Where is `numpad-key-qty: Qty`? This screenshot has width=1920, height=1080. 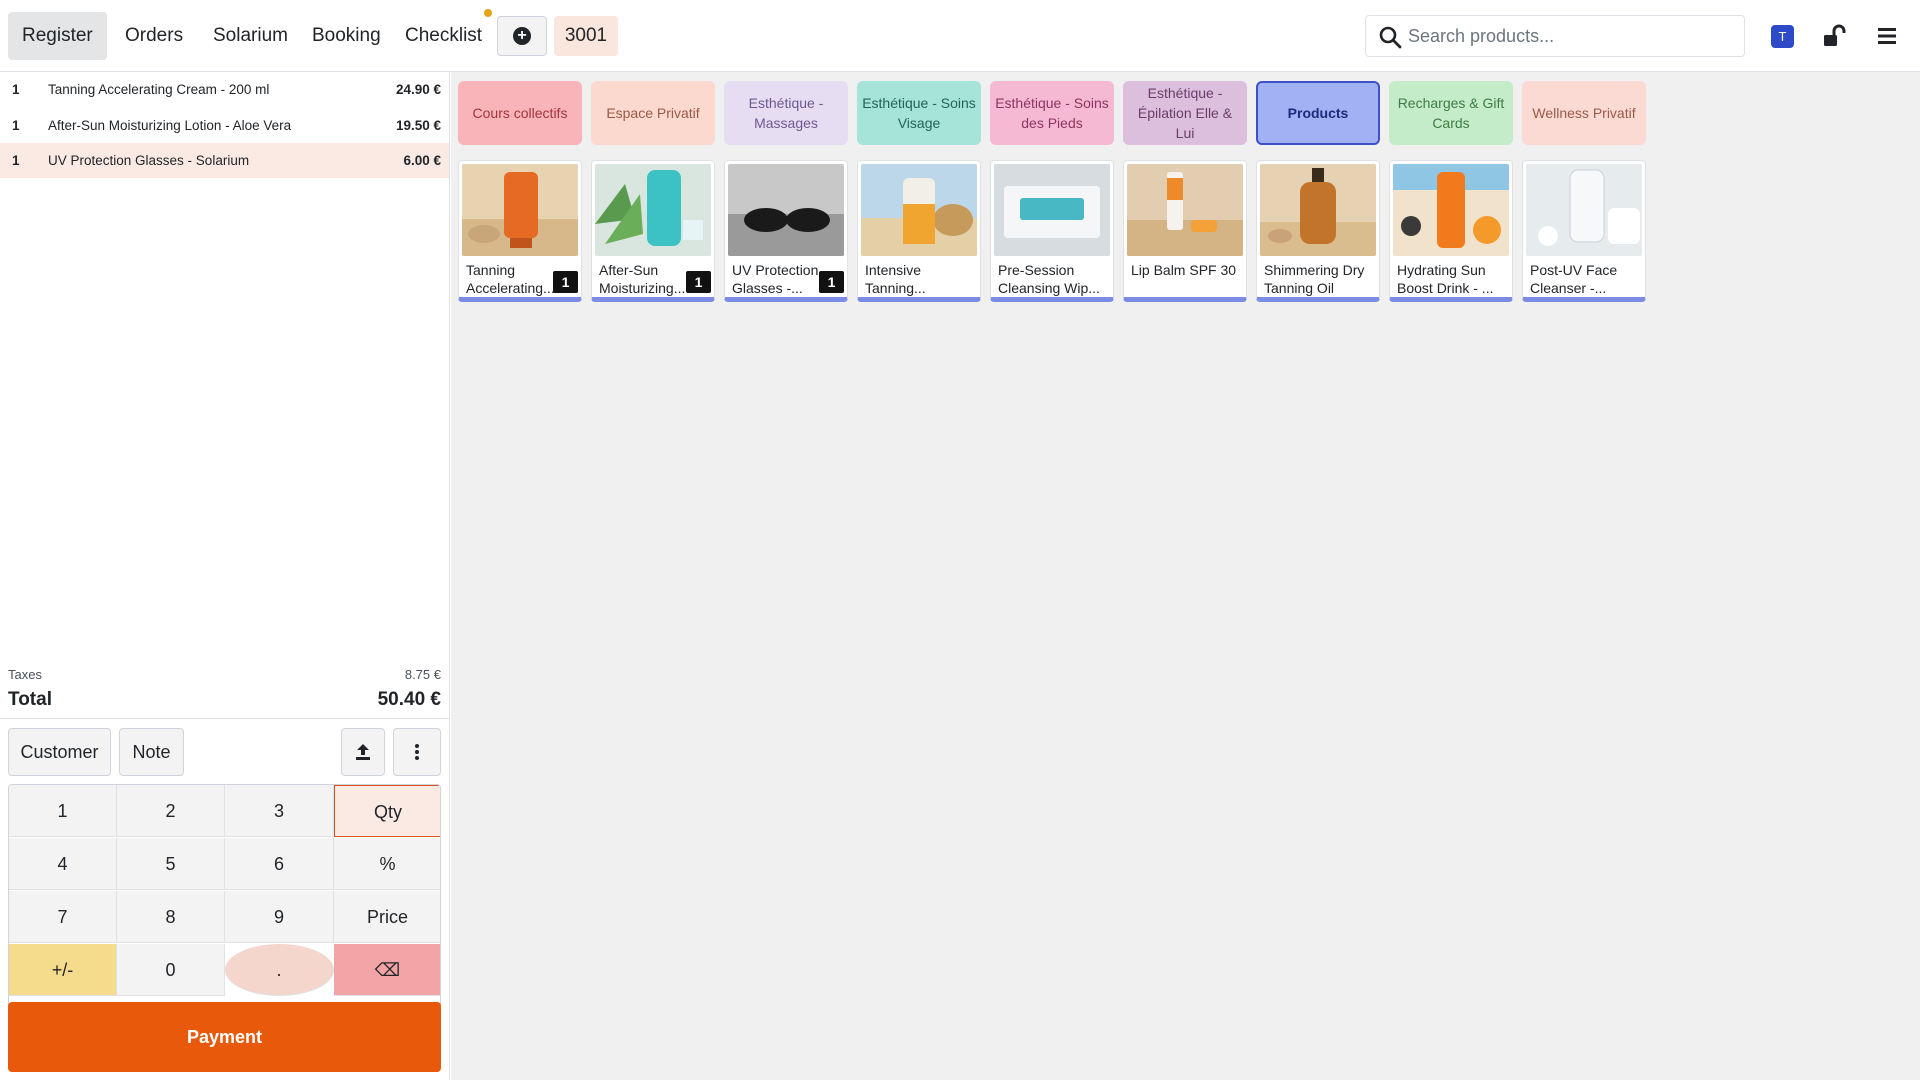 numpad-key-qty: Qty is located at coordinates (387, 811).